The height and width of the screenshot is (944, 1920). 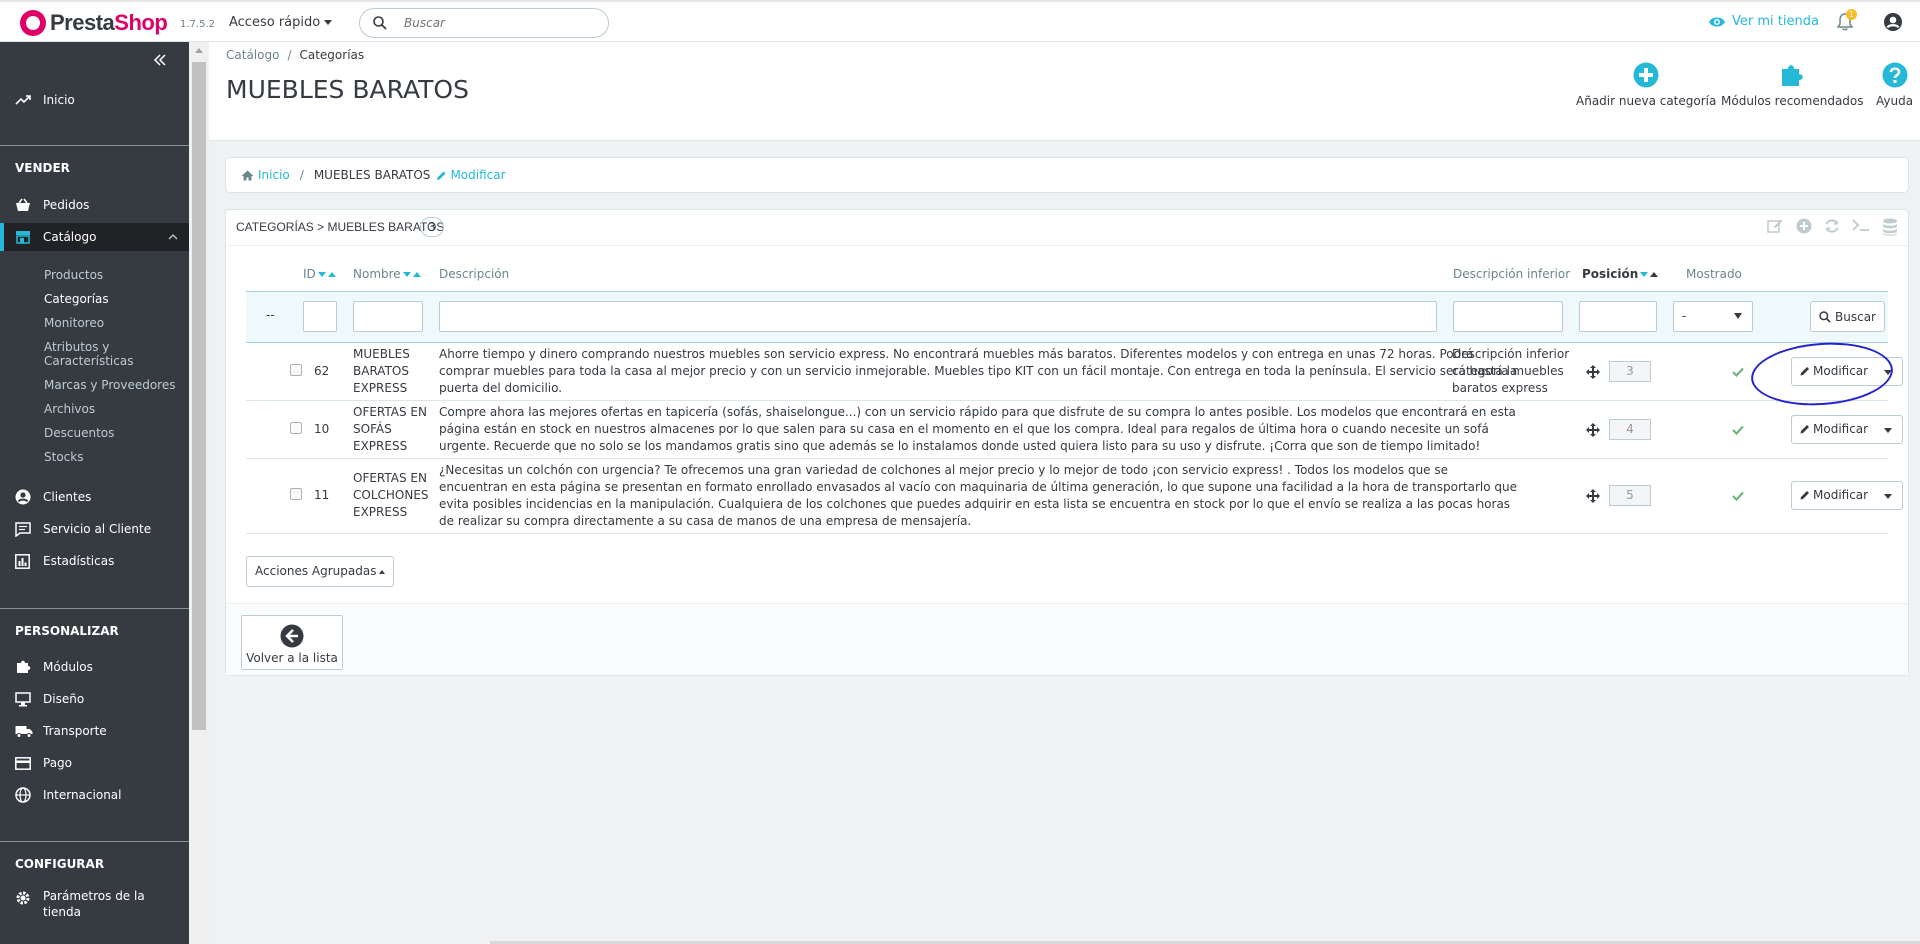 I want to click on filter-description-input, so click(x=938, y=316).